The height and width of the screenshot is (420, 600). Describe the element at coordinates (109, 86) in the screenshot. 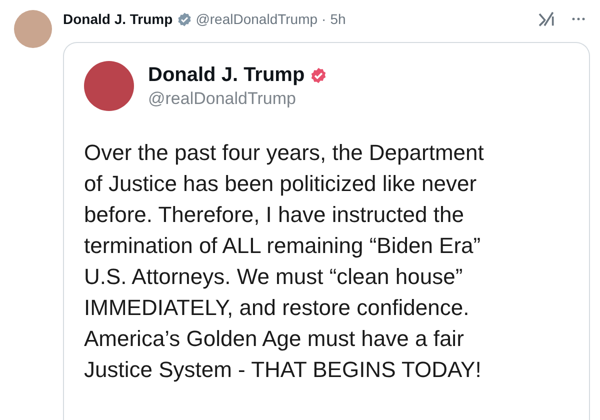

I see `avatar-circle` at that location.